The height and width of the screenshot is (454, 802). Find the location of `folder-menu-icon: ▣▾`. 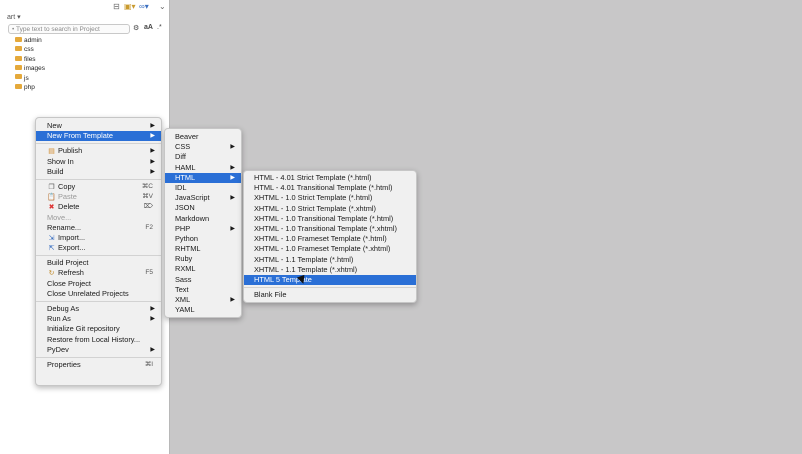

folder-menu-icon: ▣▾ is located at coordinates (130, 6).